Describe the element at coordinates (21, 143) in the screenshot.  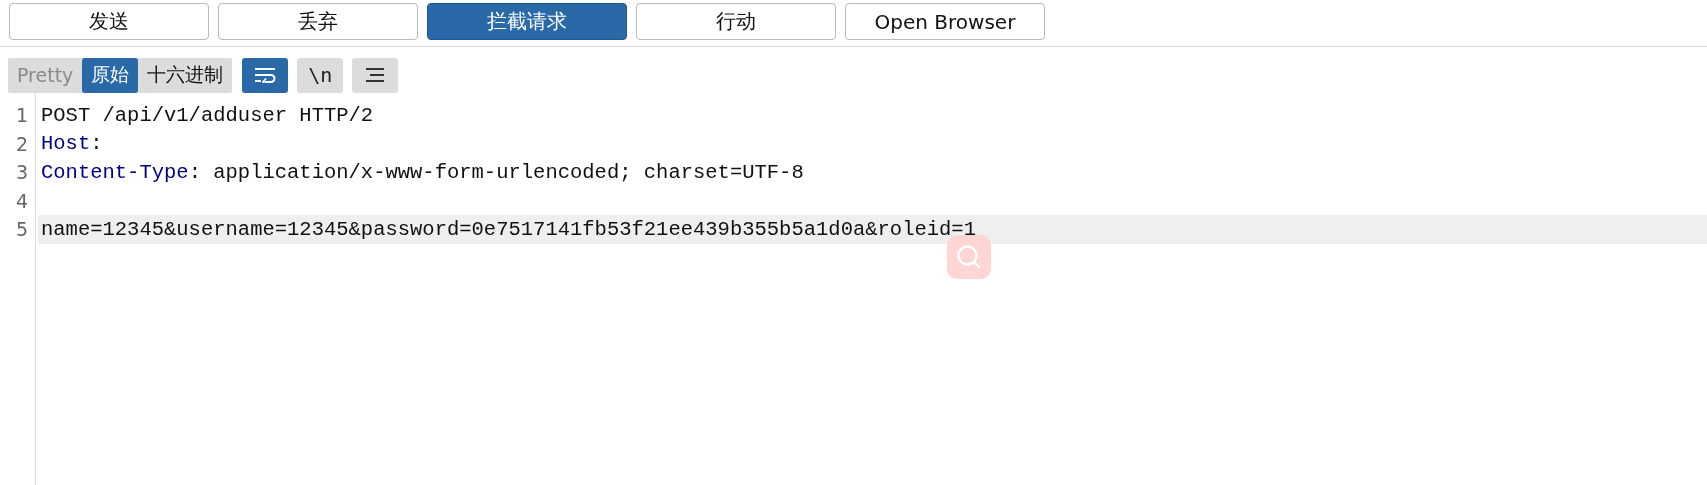
I see `line-number: 2` at that location.